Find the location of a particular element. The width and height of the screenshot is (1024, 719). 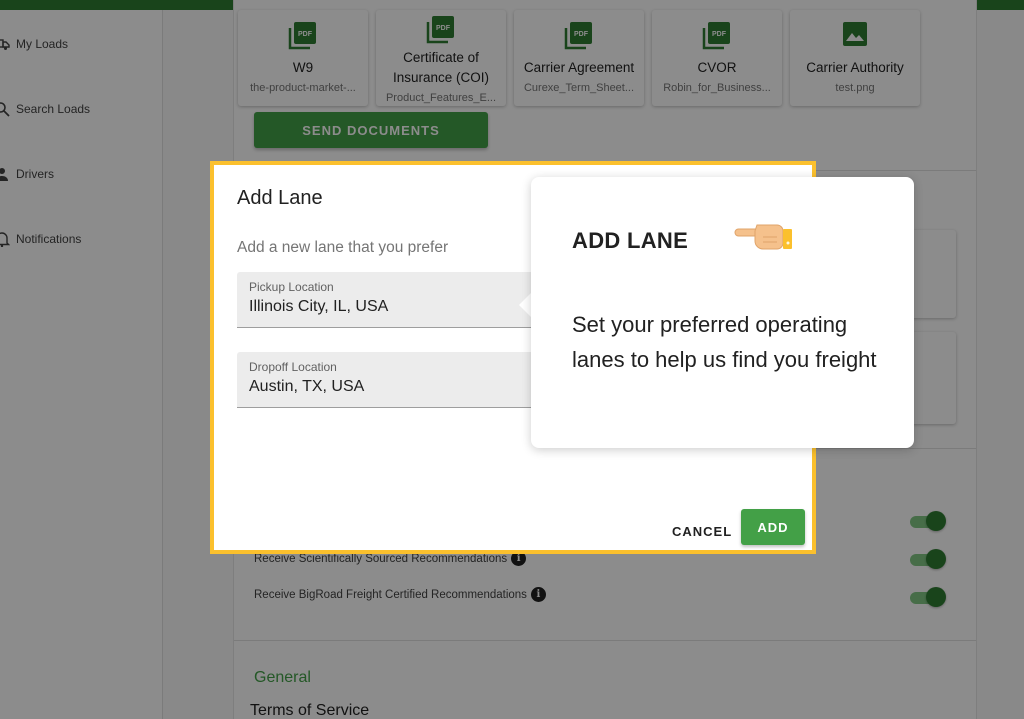

tooltip-title: ADD LANE is located at coordinates (630, 240).